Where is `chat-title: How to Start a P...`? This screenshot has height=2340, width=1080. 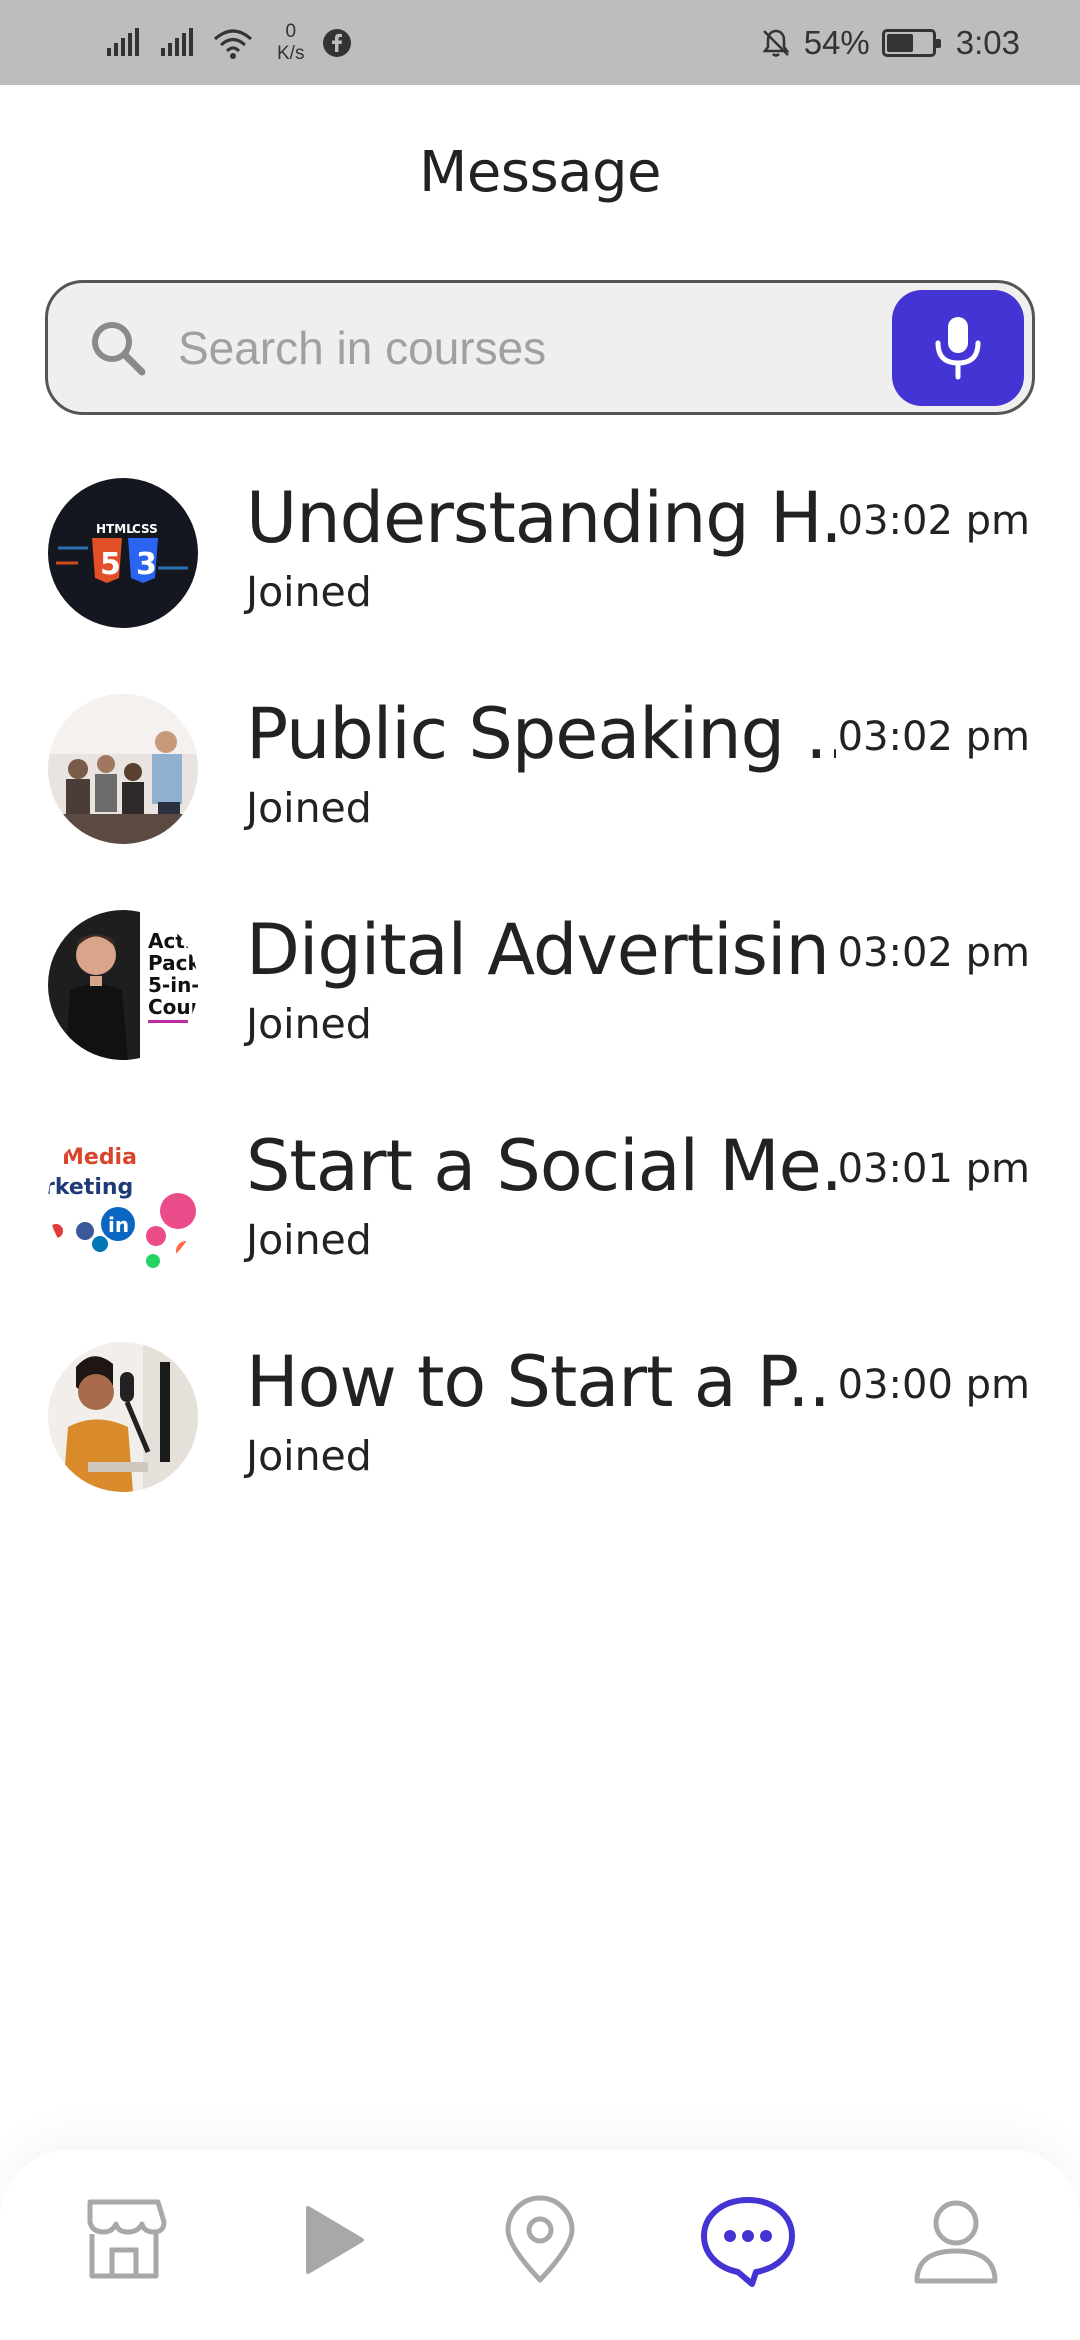 chat-title: How to Start a P... is located at coordinates (541, 1382).